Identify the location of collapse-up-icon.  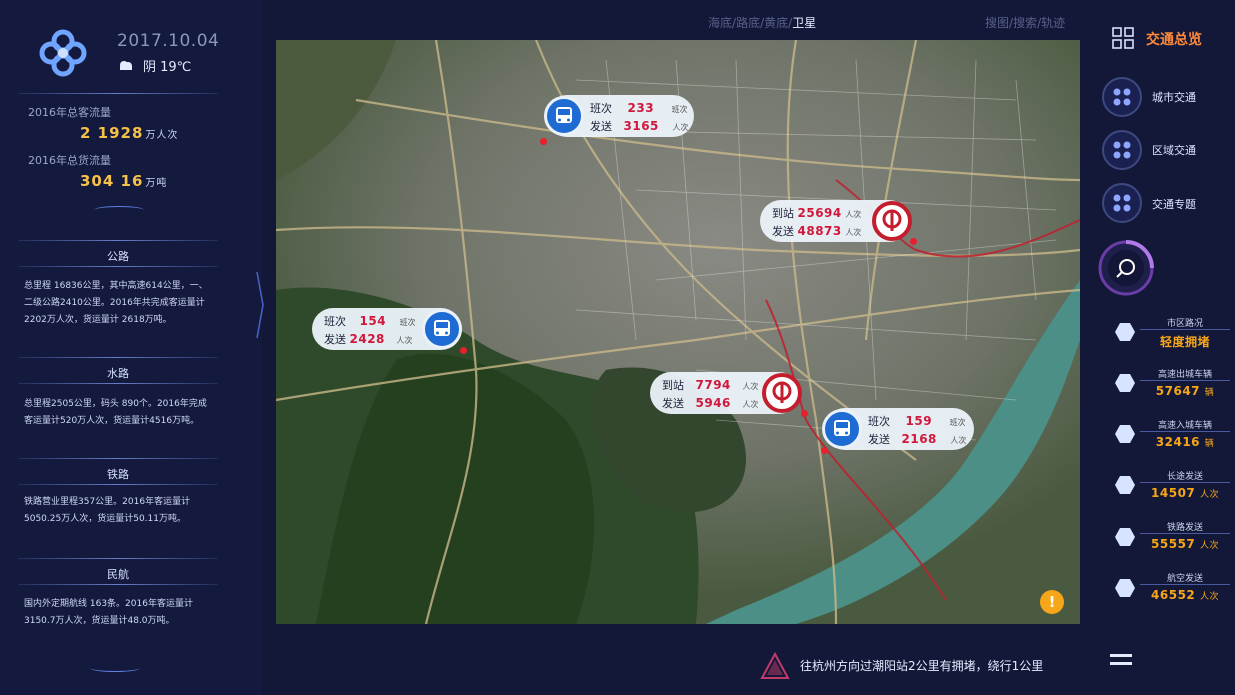
(119, 210).